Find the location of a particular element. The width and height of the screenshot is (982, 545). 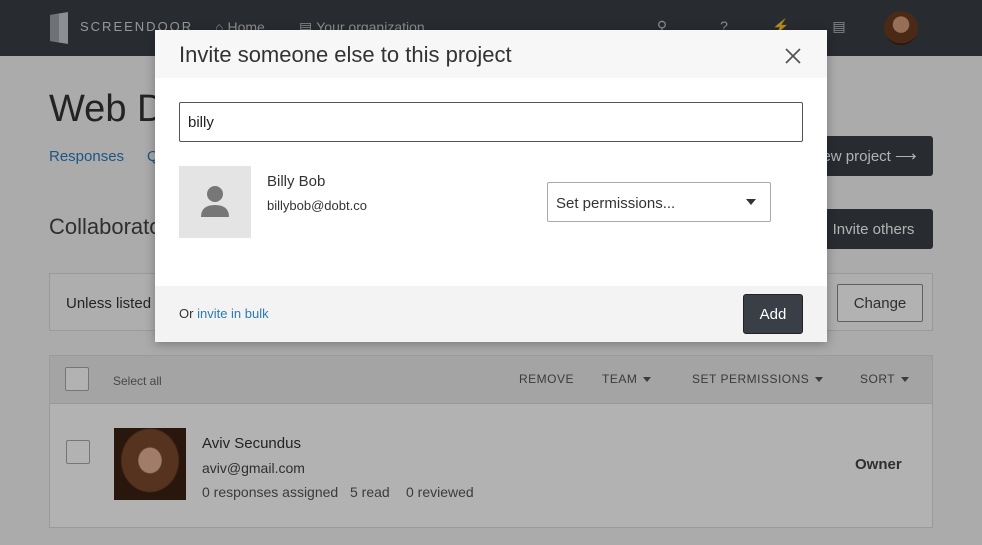

modal-footer: Or invite in bulk Add is located at coordinates (491, 314).